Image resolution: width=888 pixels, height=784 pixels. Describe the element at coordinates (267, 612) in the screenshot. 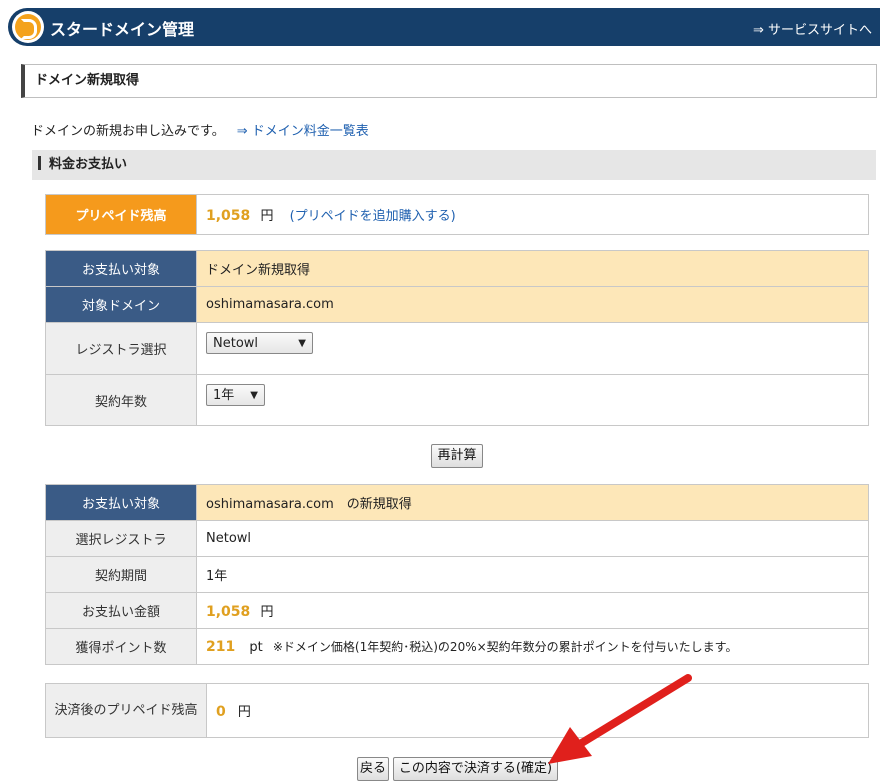

I see `summary-amount-unit: 円` at that location.